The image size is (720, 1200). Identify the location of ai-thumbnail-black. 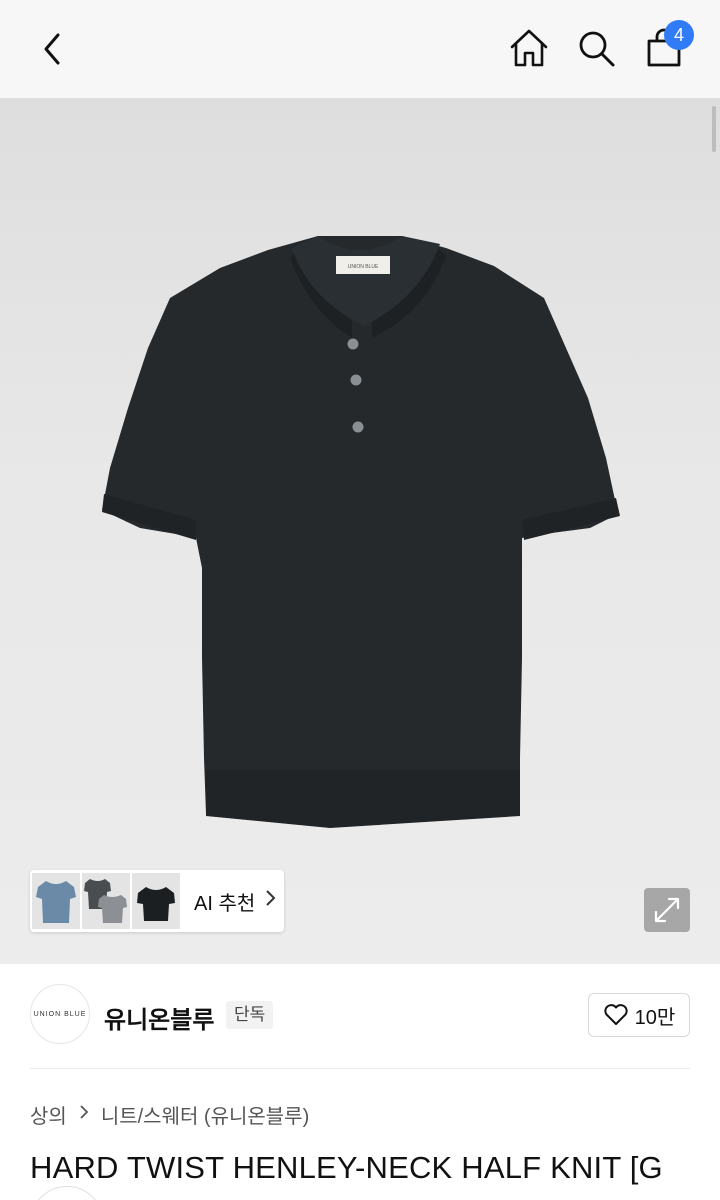
(156, 901).